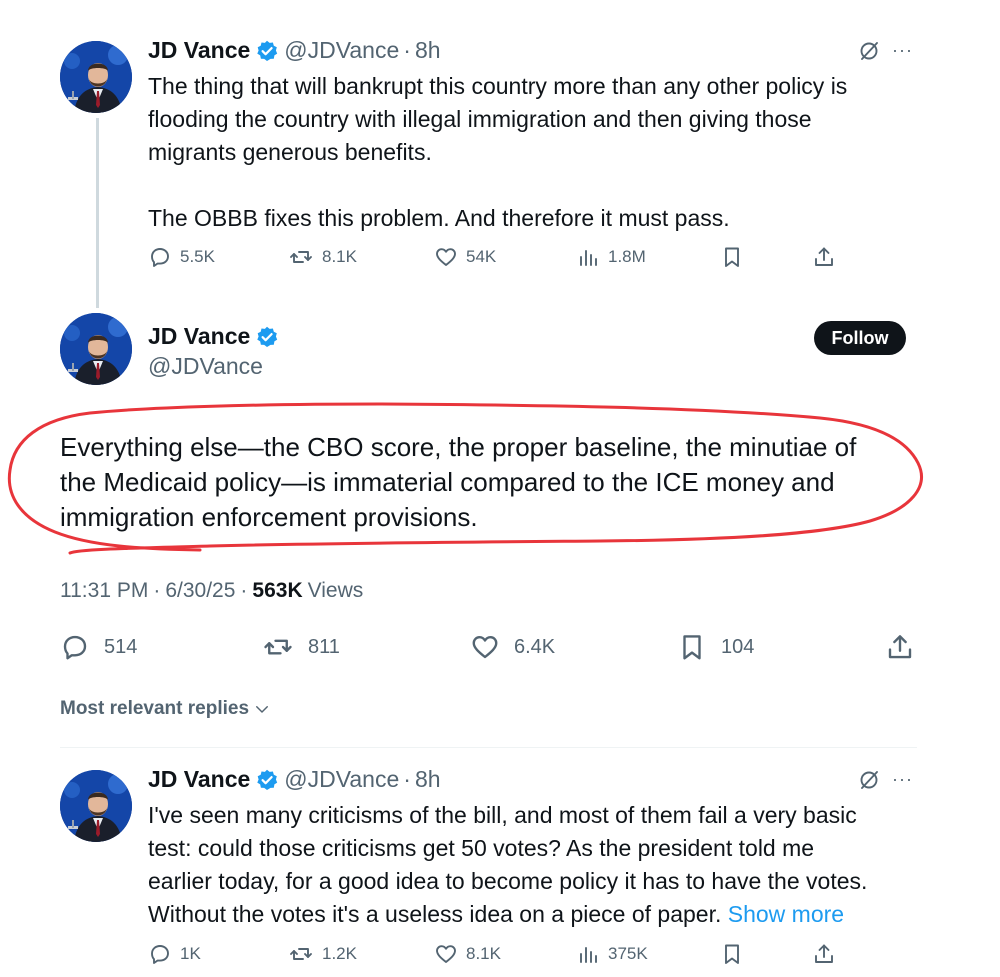  Describe the element at coordinates (335, 590) in the screenshot. I see `views-label: Views` at that location.